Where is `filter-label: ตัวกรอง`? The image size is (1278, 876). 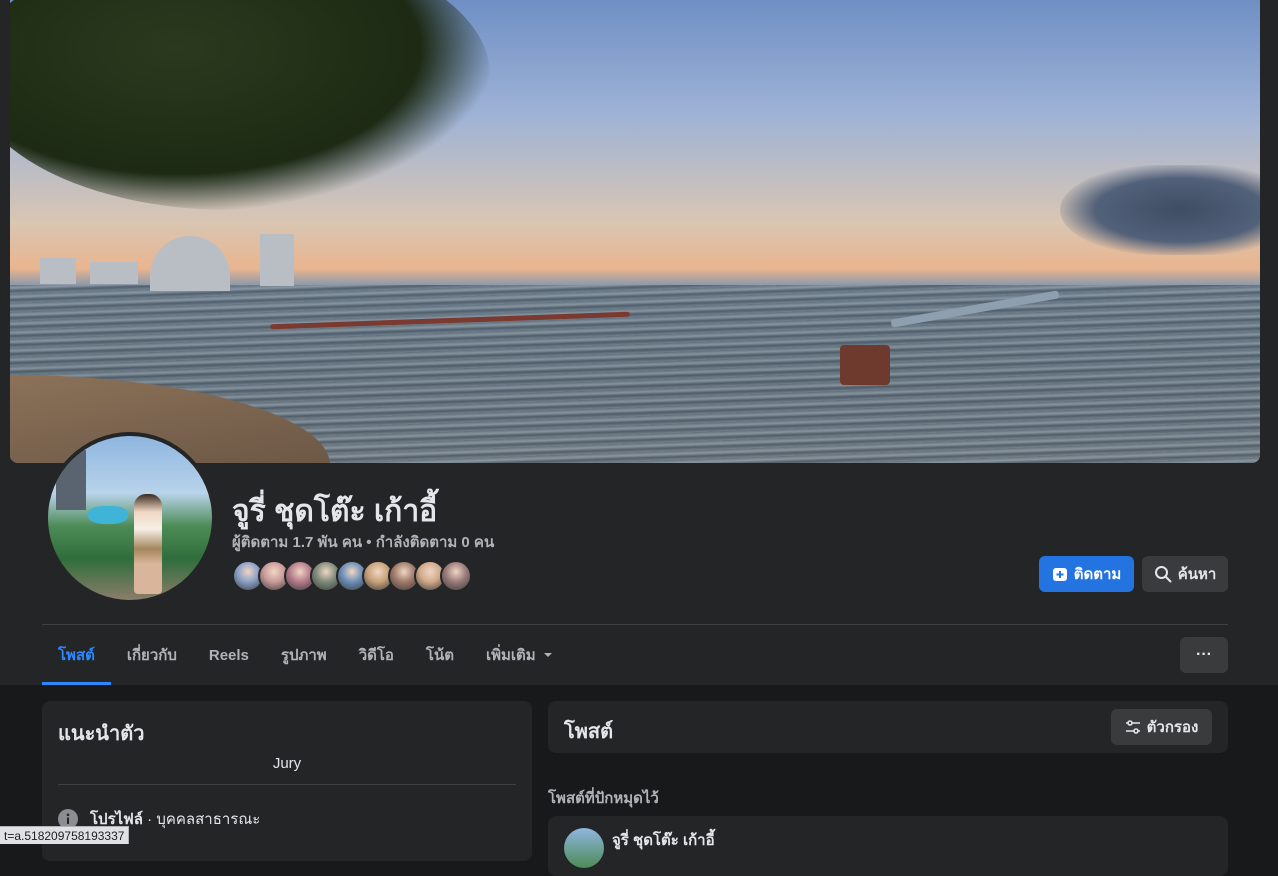 filter-label: ตัวกรอง is located at coordinates (1173, 727).